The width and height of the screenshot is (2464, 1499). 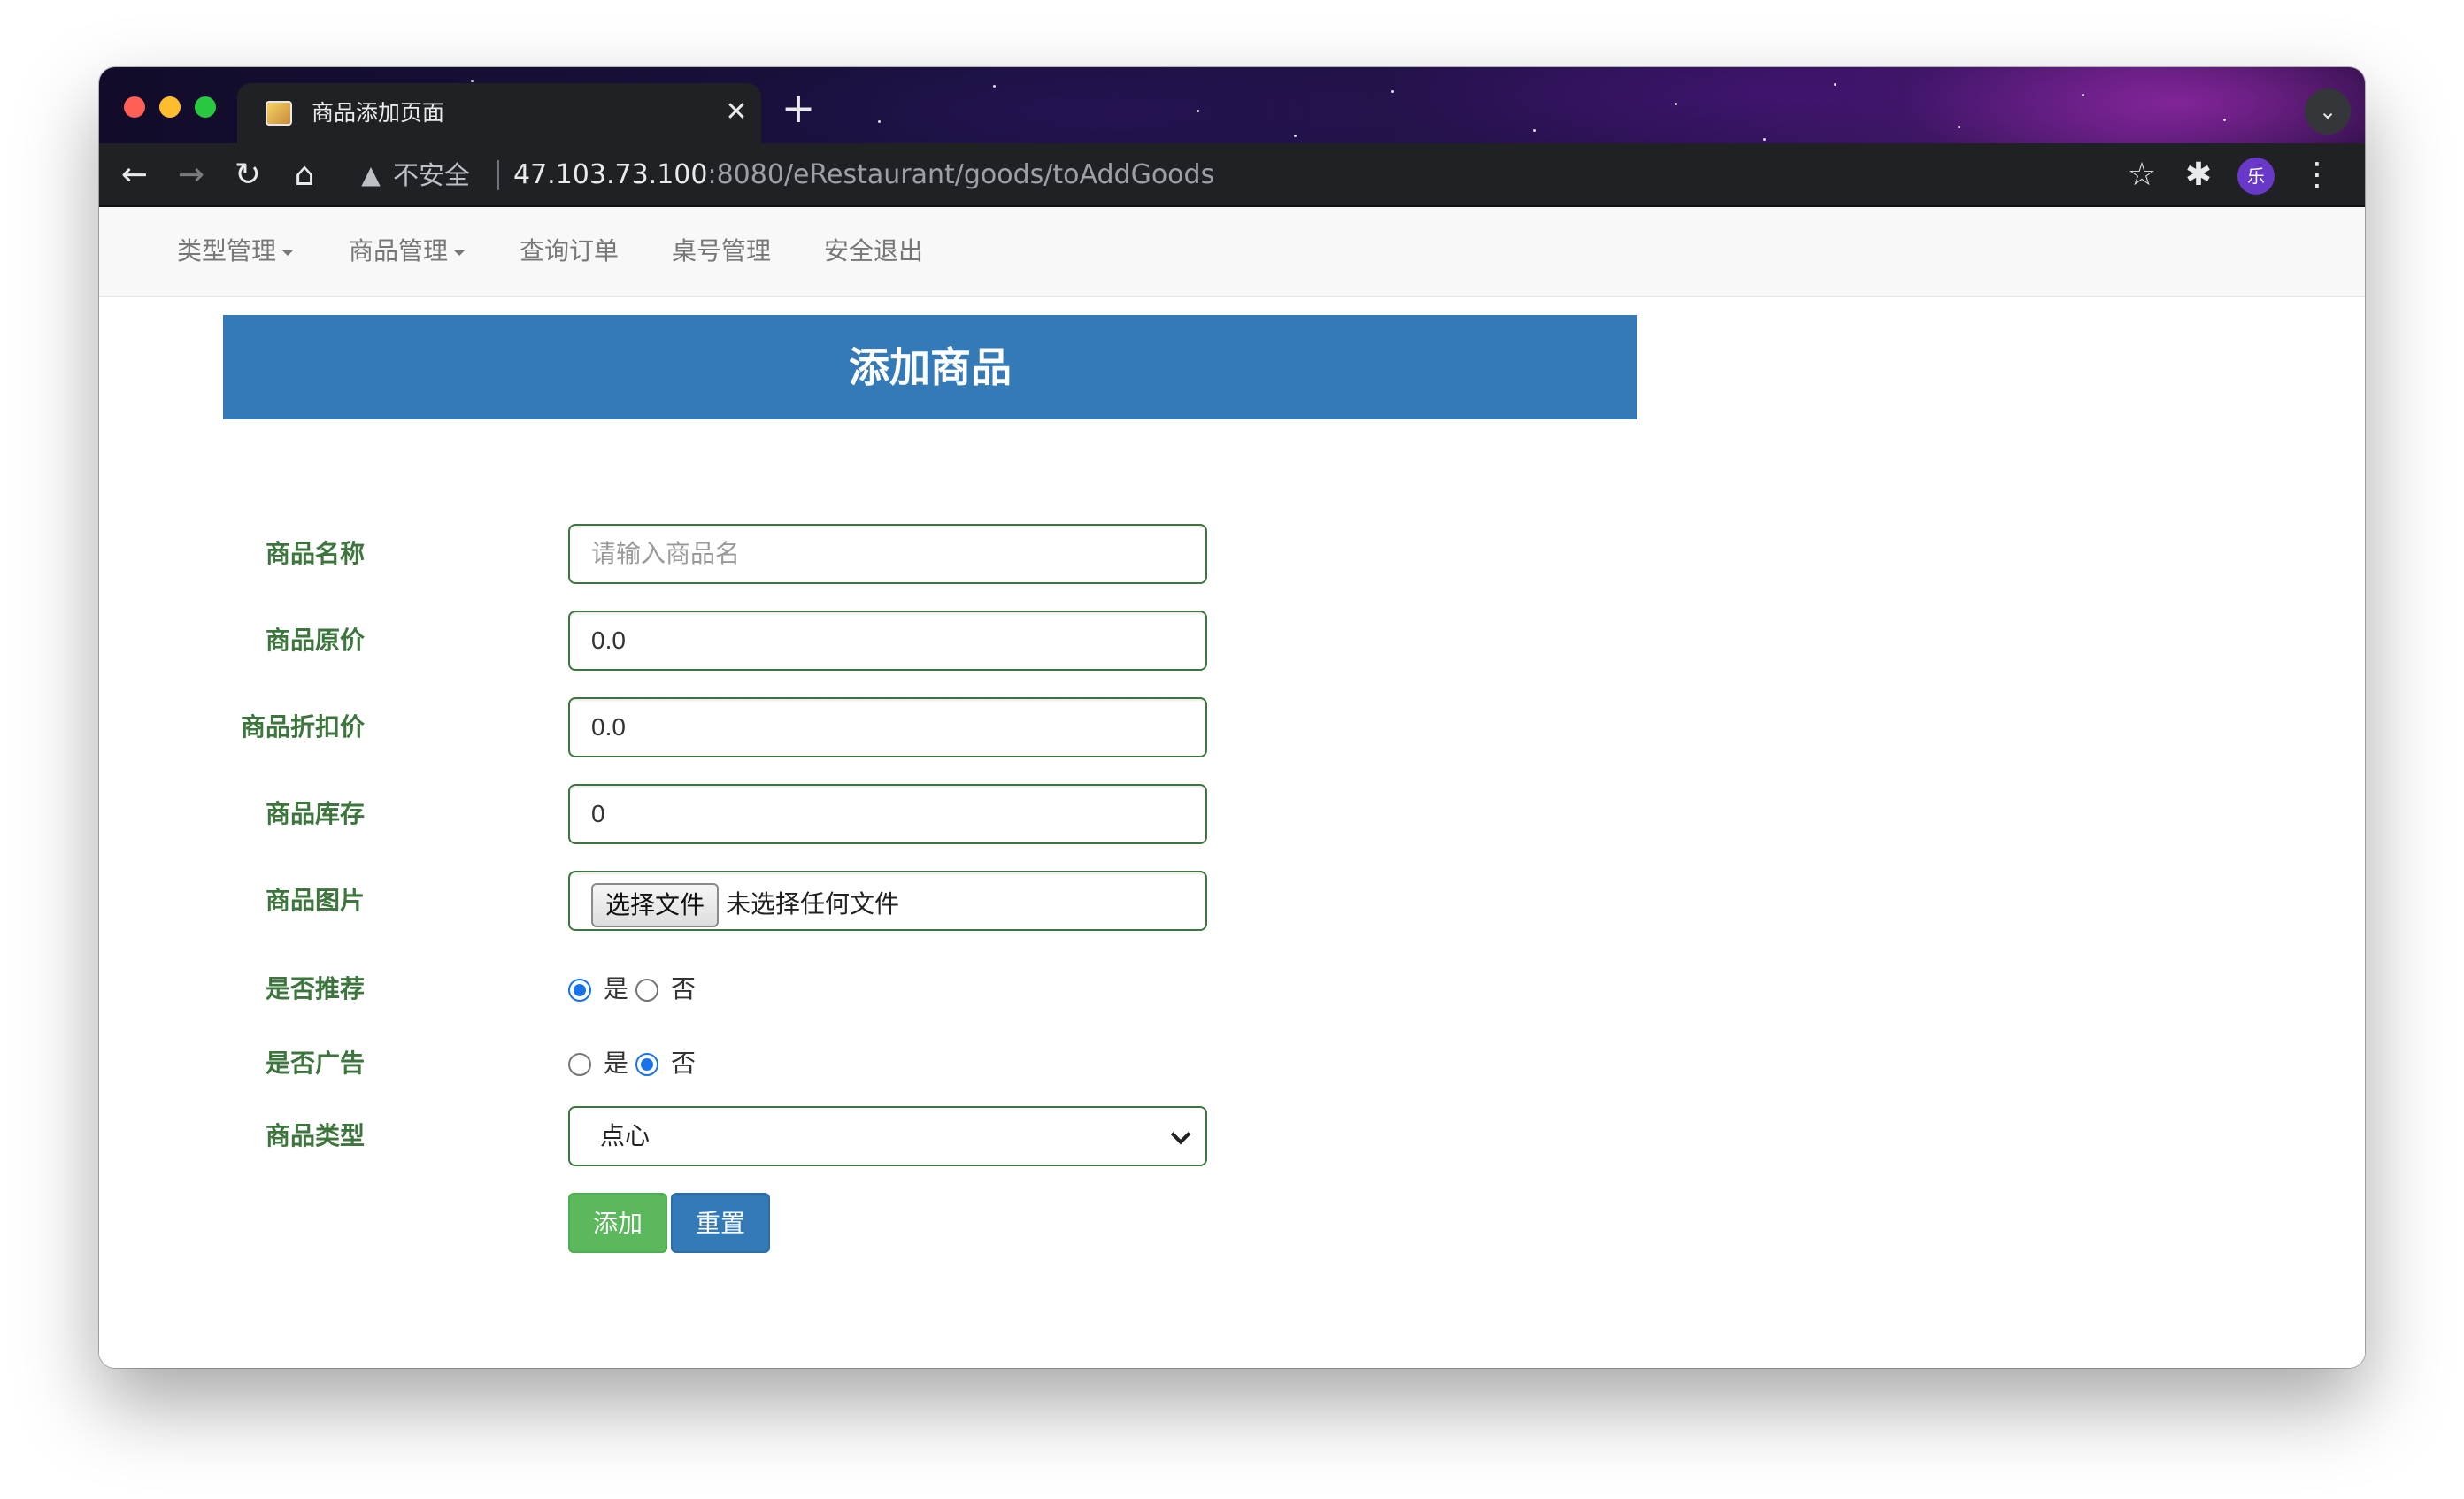 What do you see at coordinates (315, 640) in the screenshot?
I see `field-label: 商品原价` at bounding box center [315, 640].